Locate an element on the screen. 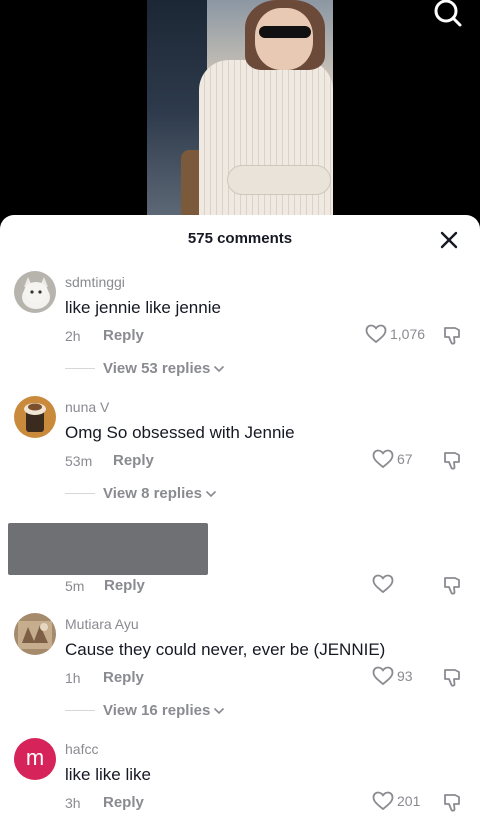  view-replies-label: View 8 replies is located at coordinates (152, 493).